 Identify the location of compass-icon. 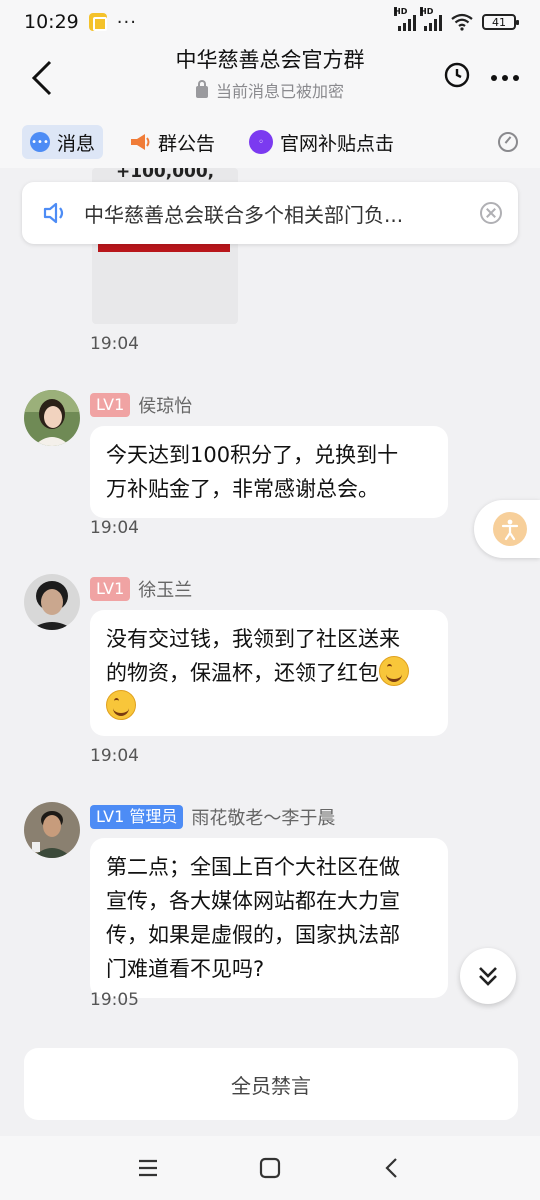
(508, 142).